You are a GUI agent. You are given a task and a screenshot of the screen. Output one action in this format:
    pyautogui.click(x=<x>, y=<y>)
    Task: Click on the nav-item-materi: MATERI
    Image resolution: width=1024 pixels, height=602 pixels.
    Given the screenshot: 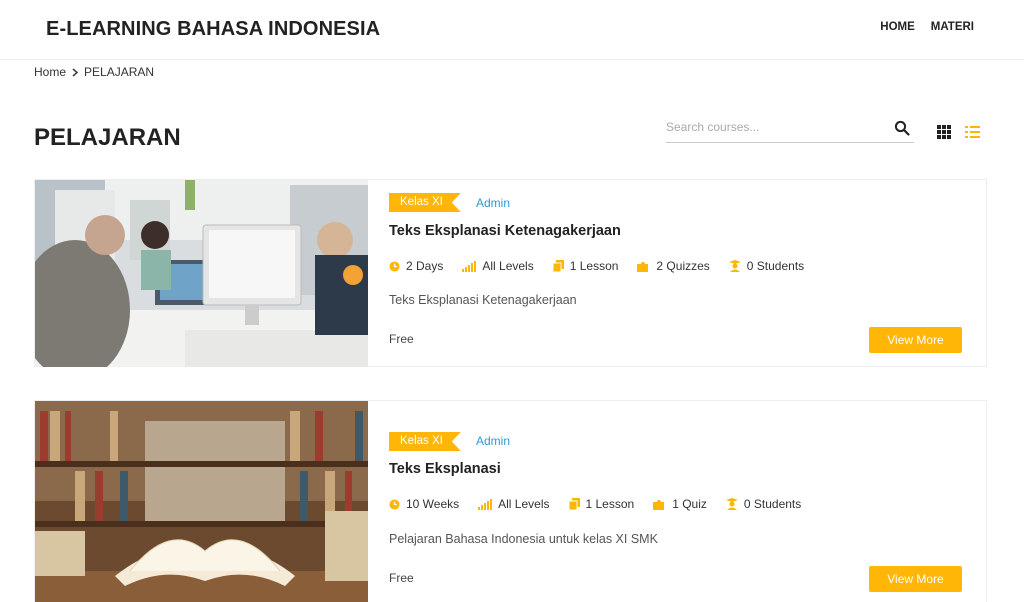 What is the action you would take?
    pyautogui.click(x=952, y=27)
    